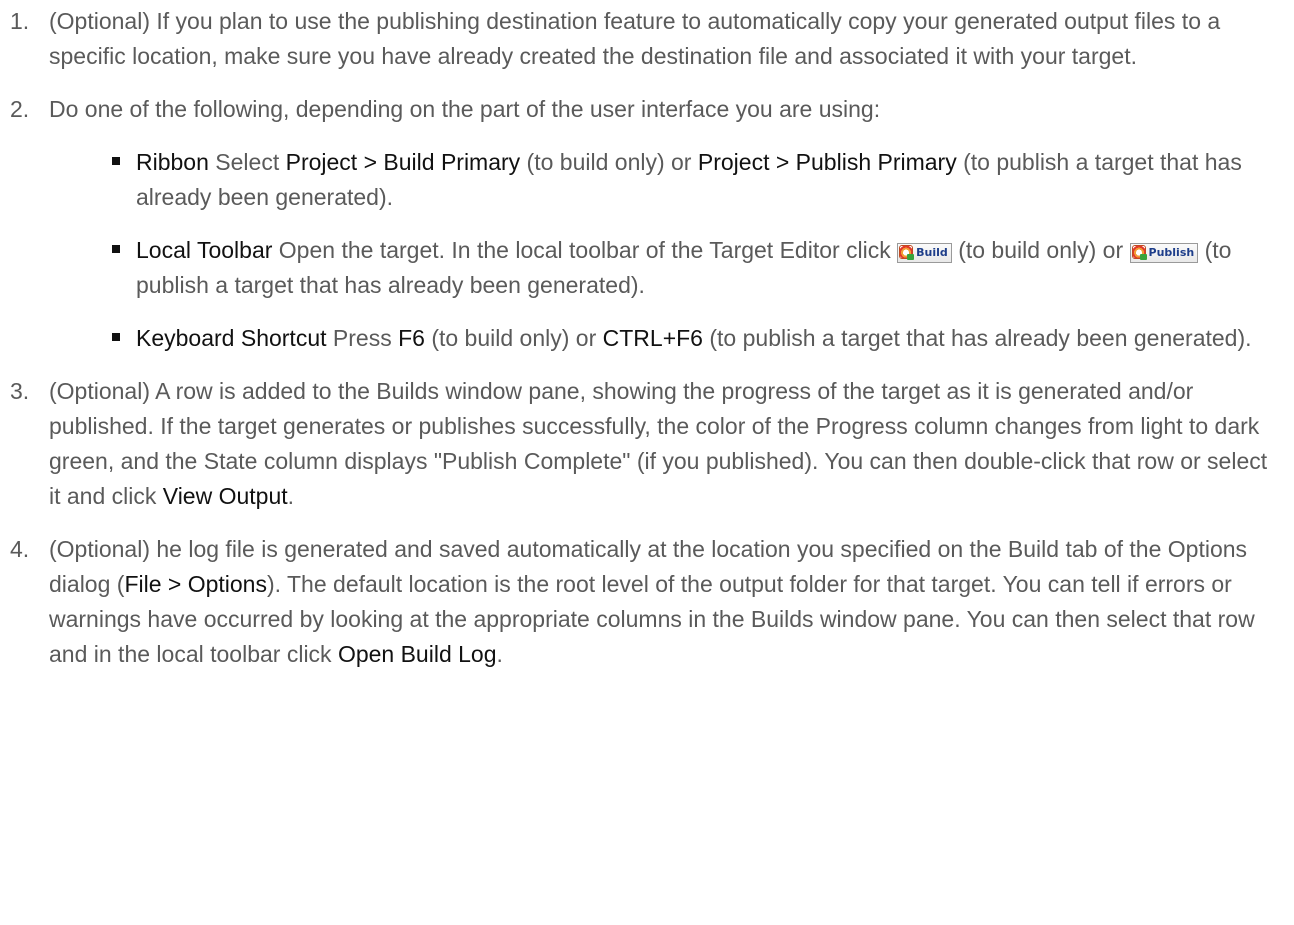  What do you see at coordinates (204, 250) in the screenshot?
I see `option-title: Local Toolbar` at bounding box center [204, 250].